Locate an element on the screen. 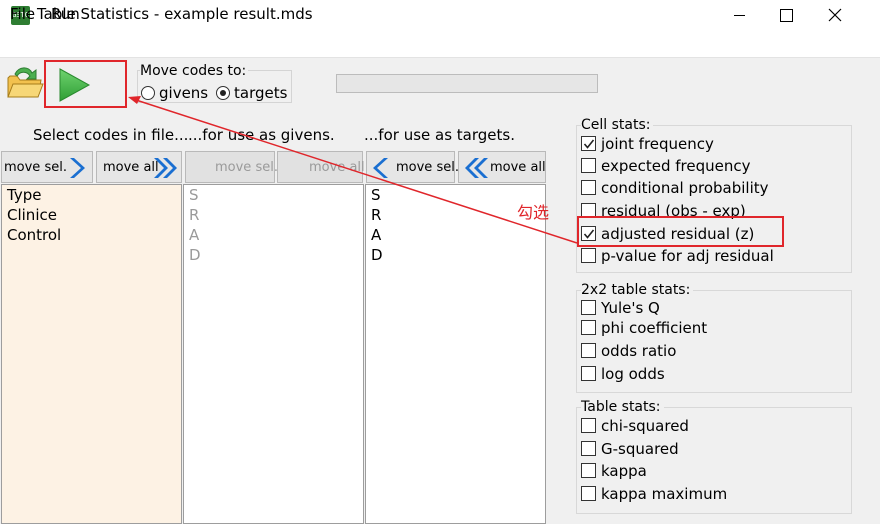 The image size is (880, 524). table-2x2-stats-label: 2x2 table stats: is located at coordinates (637, 290).